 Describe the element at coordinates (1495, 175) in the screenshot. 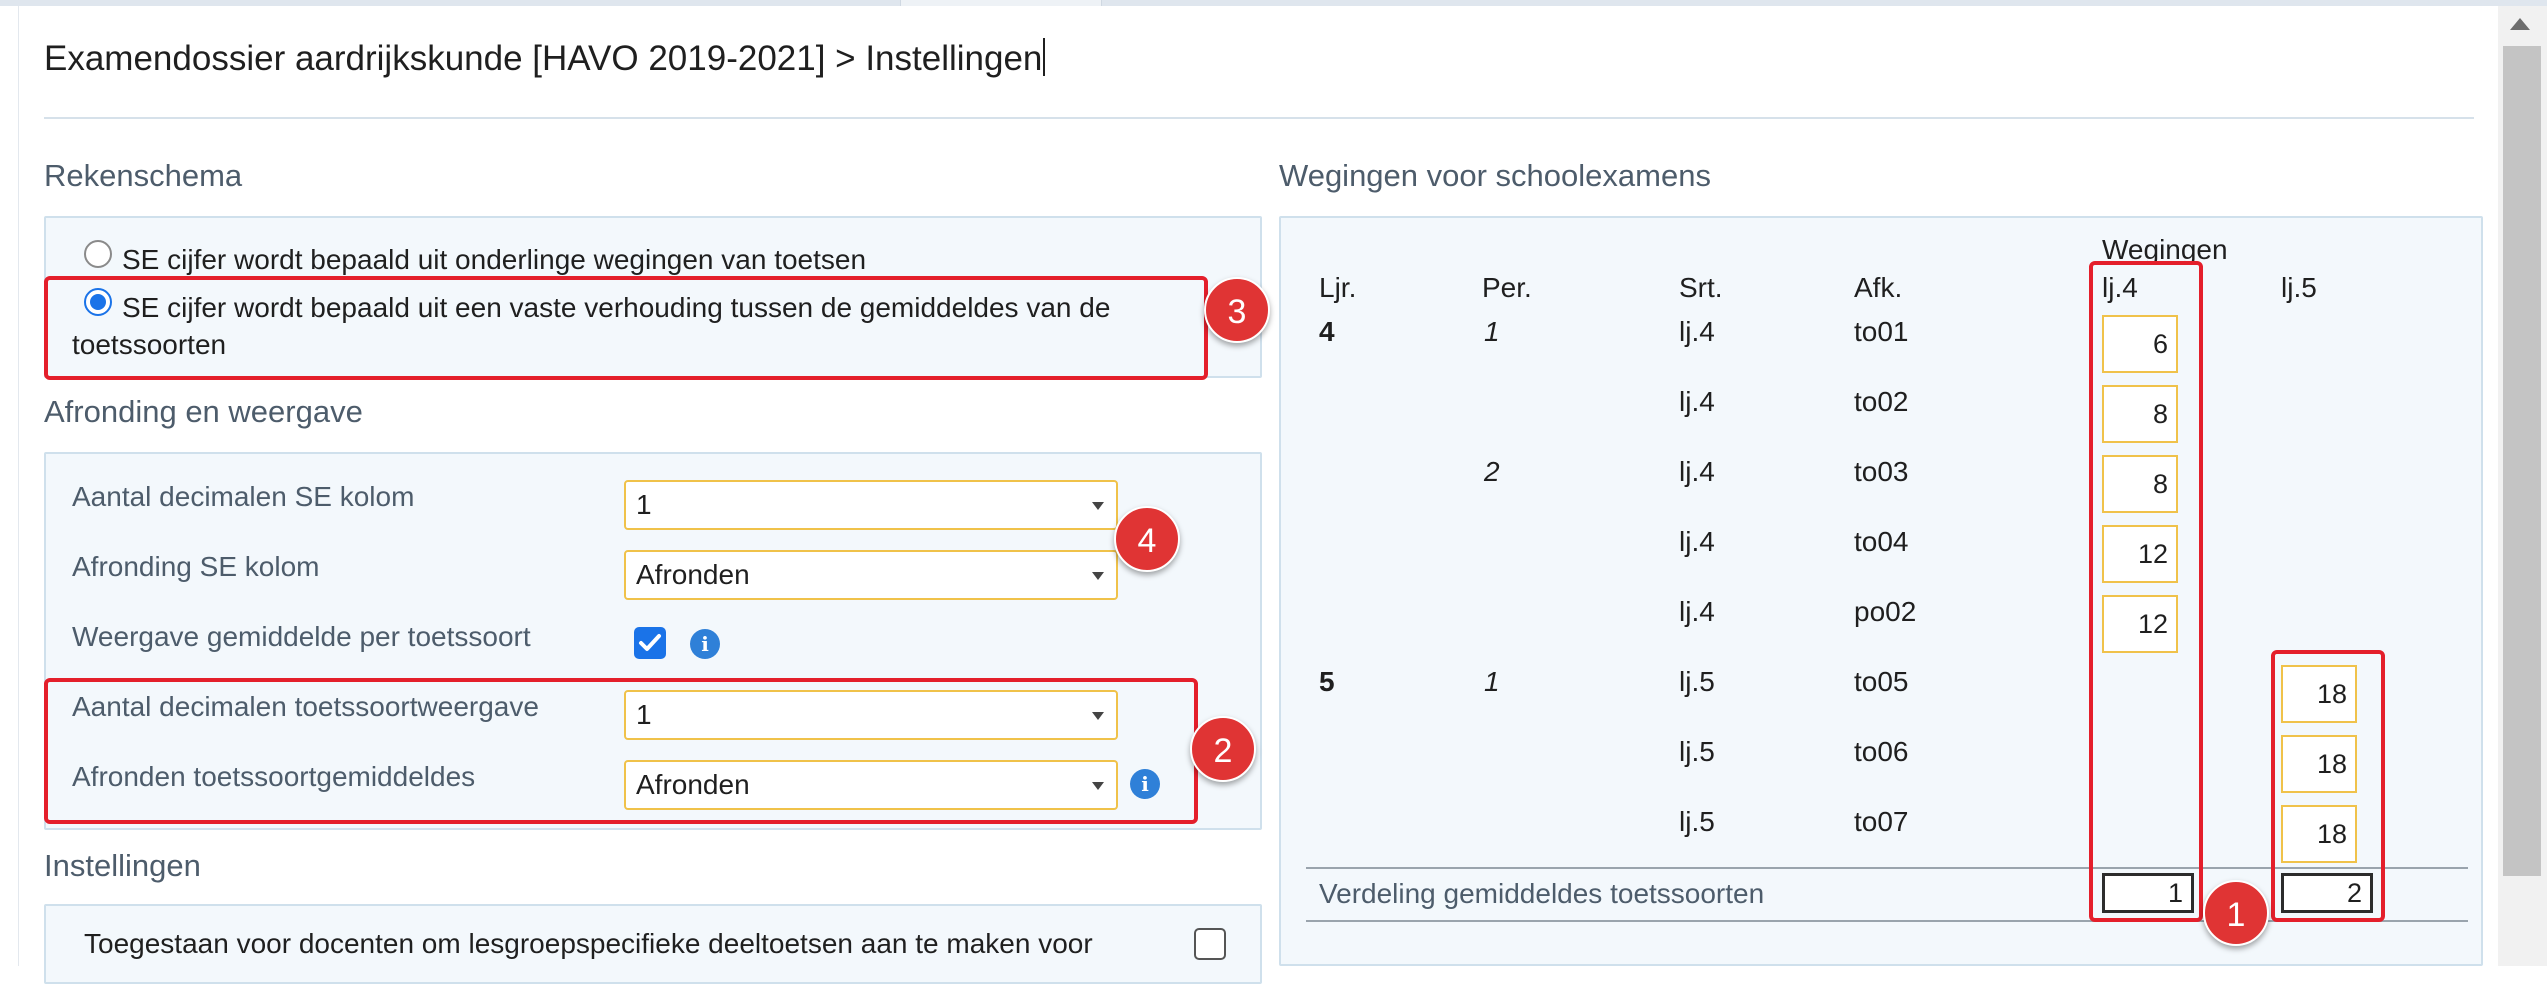

I see `wegingen-heading: Wegingen voor schoolexamens` at that location.